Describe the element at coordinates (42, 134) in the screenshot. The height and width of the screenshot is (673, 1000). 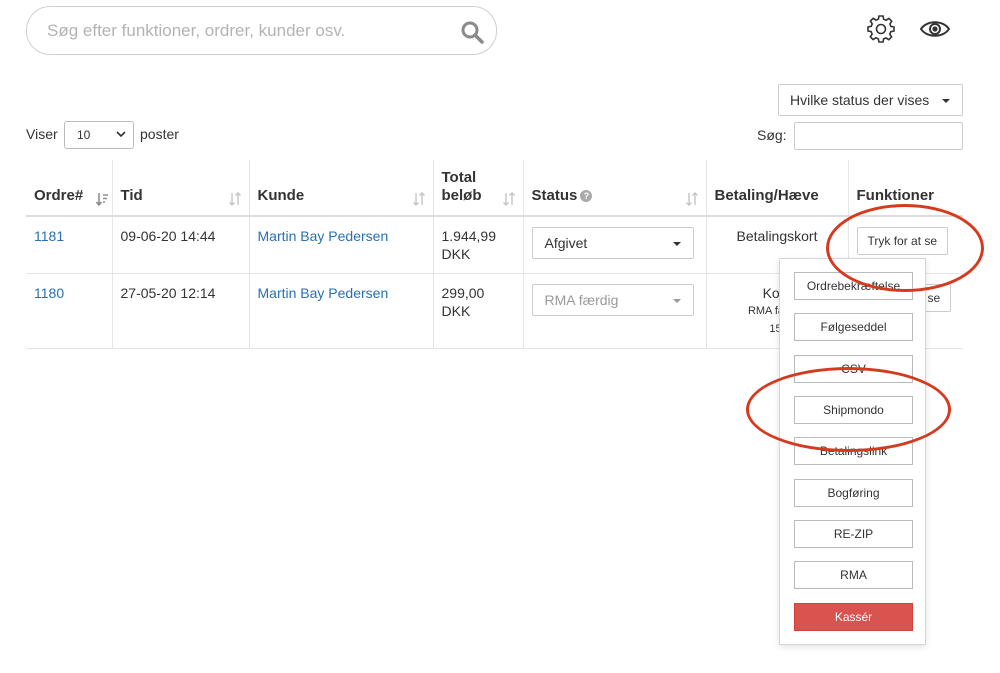
I see `length-prefix: Viser` at that location.